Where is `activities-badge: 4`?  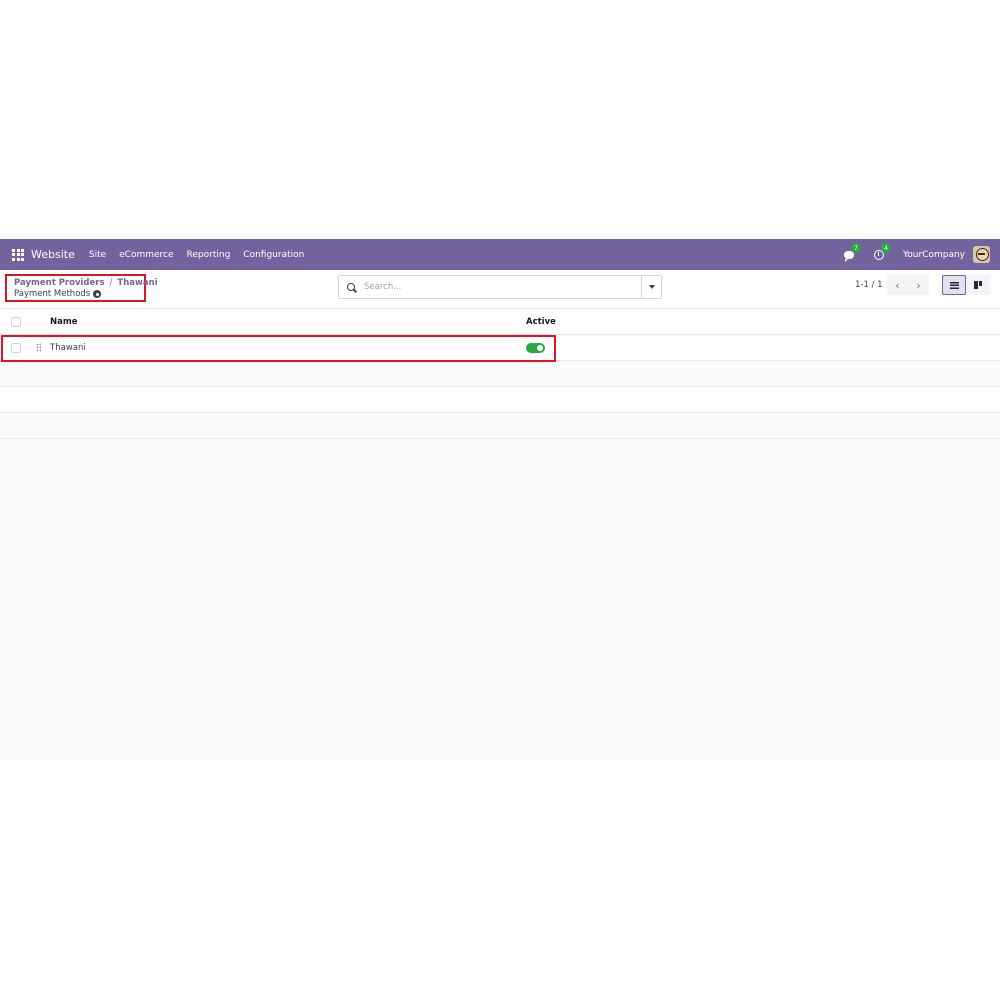
activities-badge: 4 is located at coordinates (885, 247).